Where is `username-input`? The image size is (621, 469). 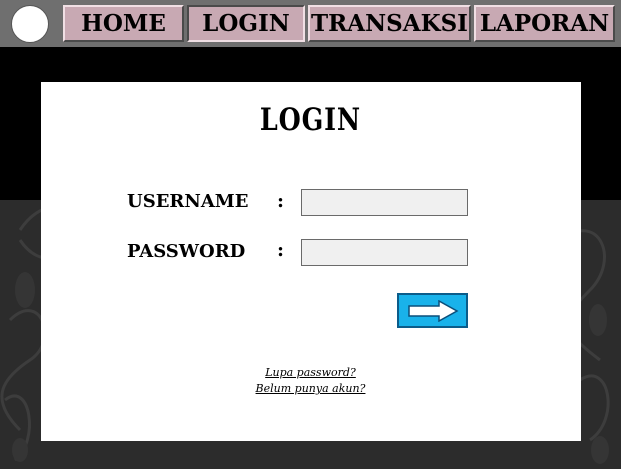
username-input is located at coordinates (384, 202).